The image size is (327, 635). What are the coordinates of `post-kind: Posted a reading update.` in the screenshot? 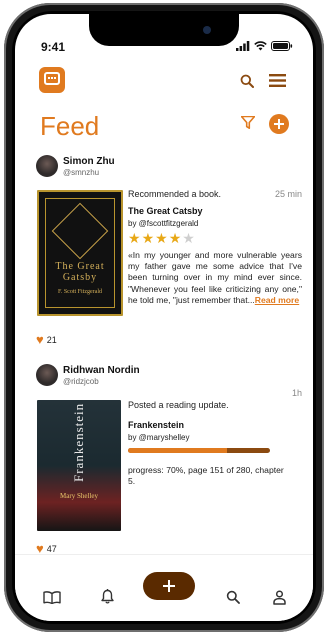 It's located at (178, 405).